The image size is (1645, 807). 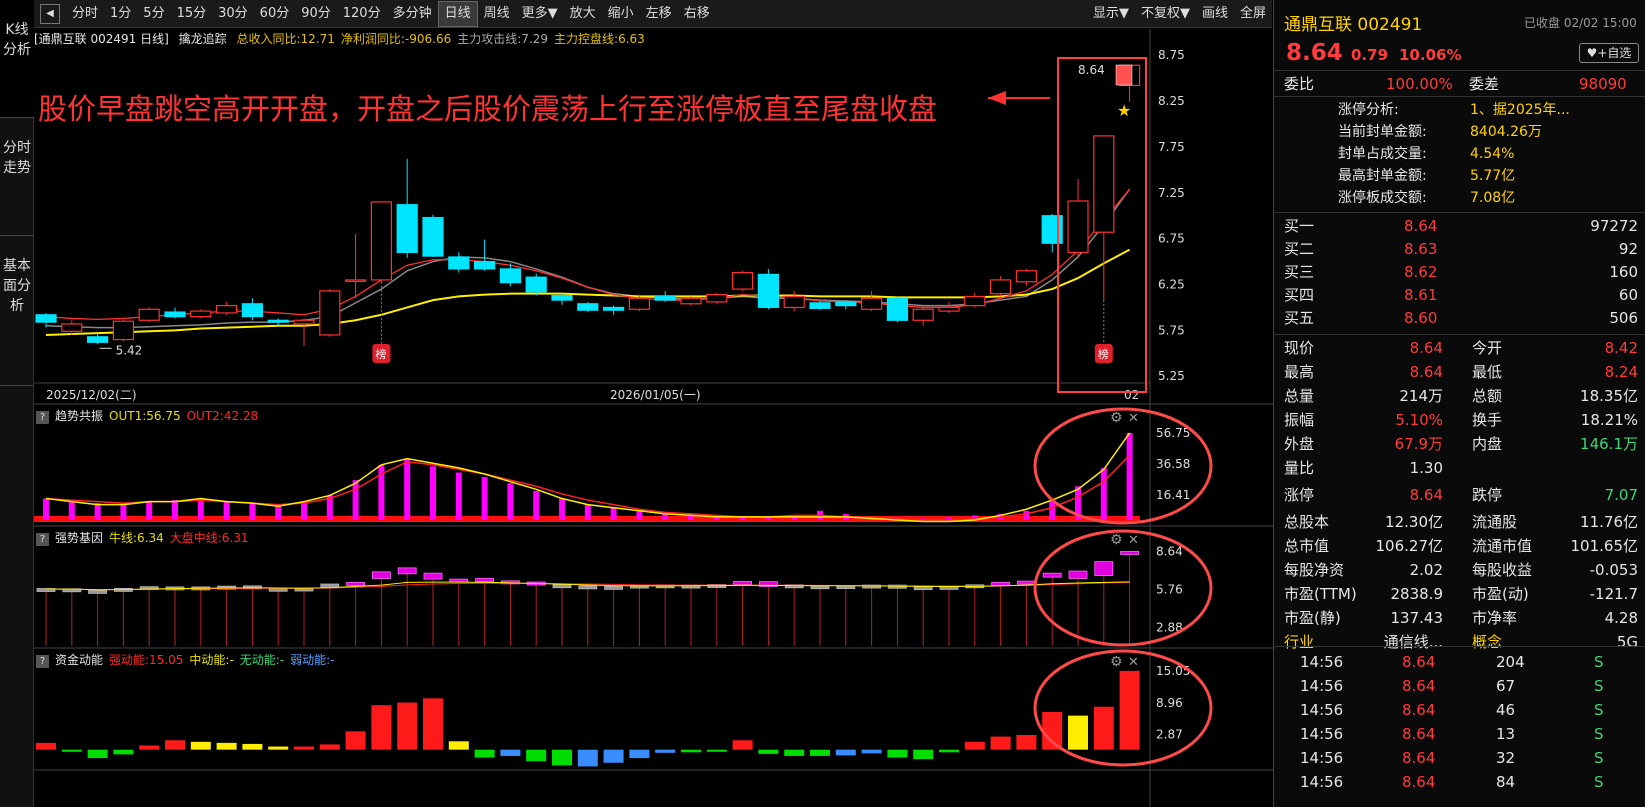 What do you see at coordinates (1419, 710) in the screenshot?
I see `tick-price: 8.64` at bounding box center [1419, 710].